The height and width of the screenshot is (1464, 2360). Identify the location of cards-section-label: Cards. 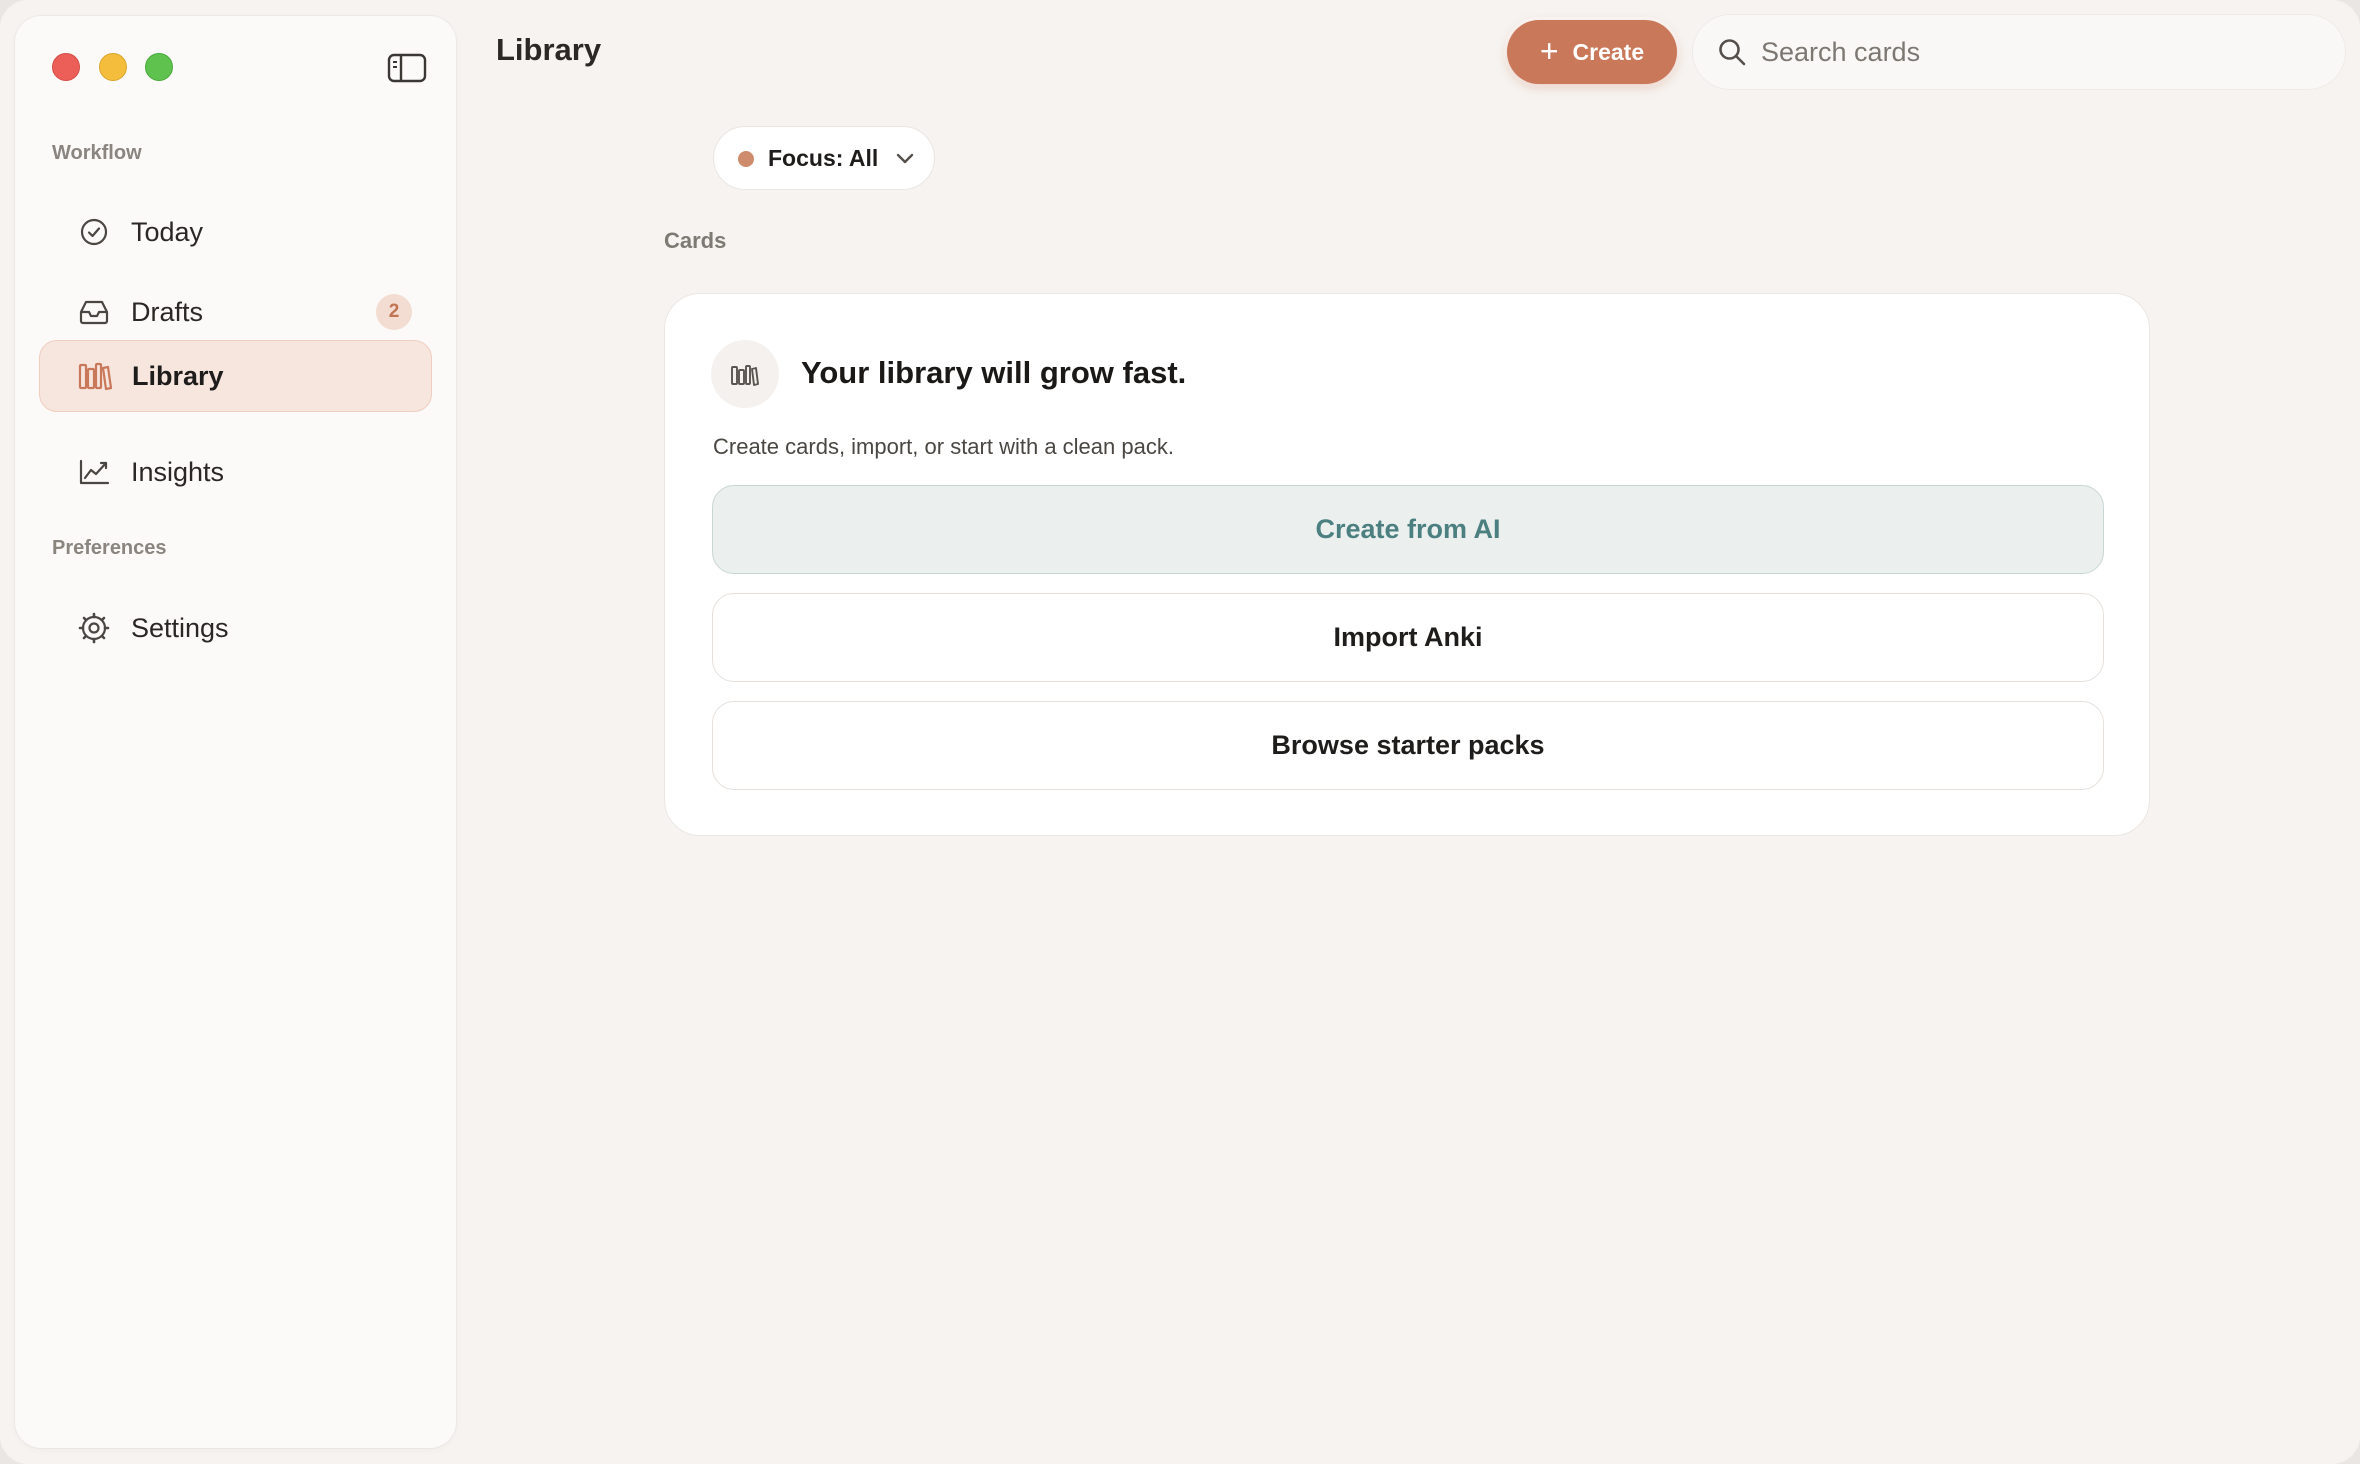
(695, 240).